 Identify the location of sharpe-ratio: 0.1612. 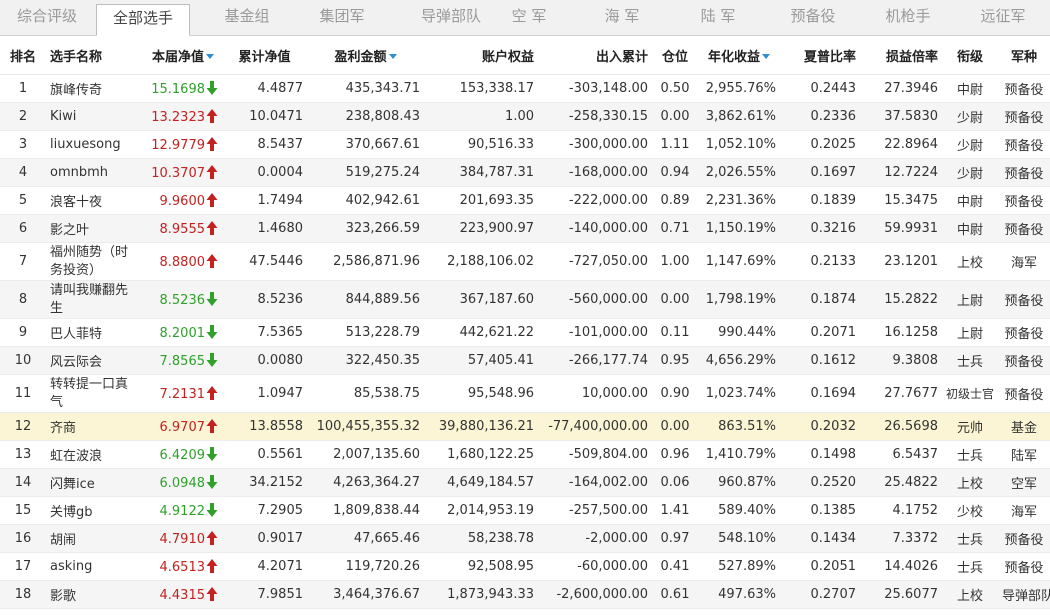
(820, 360).